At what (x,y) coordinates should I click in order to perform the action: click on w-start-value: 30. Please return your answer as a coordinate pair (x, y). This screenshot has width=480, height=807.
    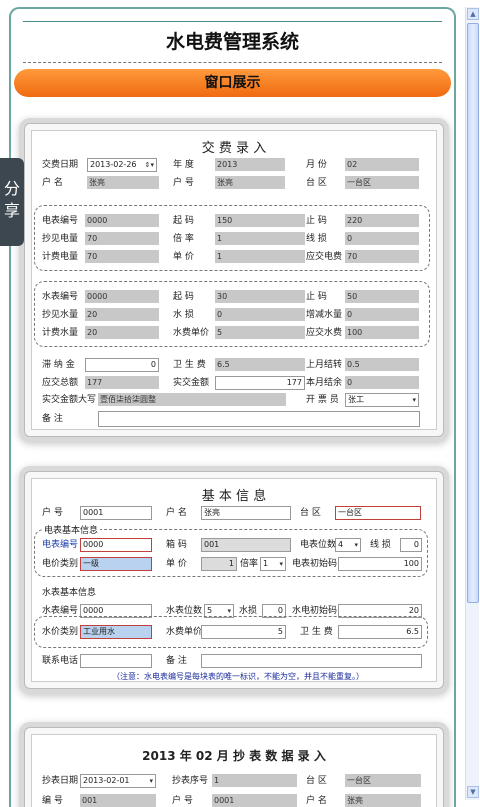
    Looking at the image, I should click on (260, 296).